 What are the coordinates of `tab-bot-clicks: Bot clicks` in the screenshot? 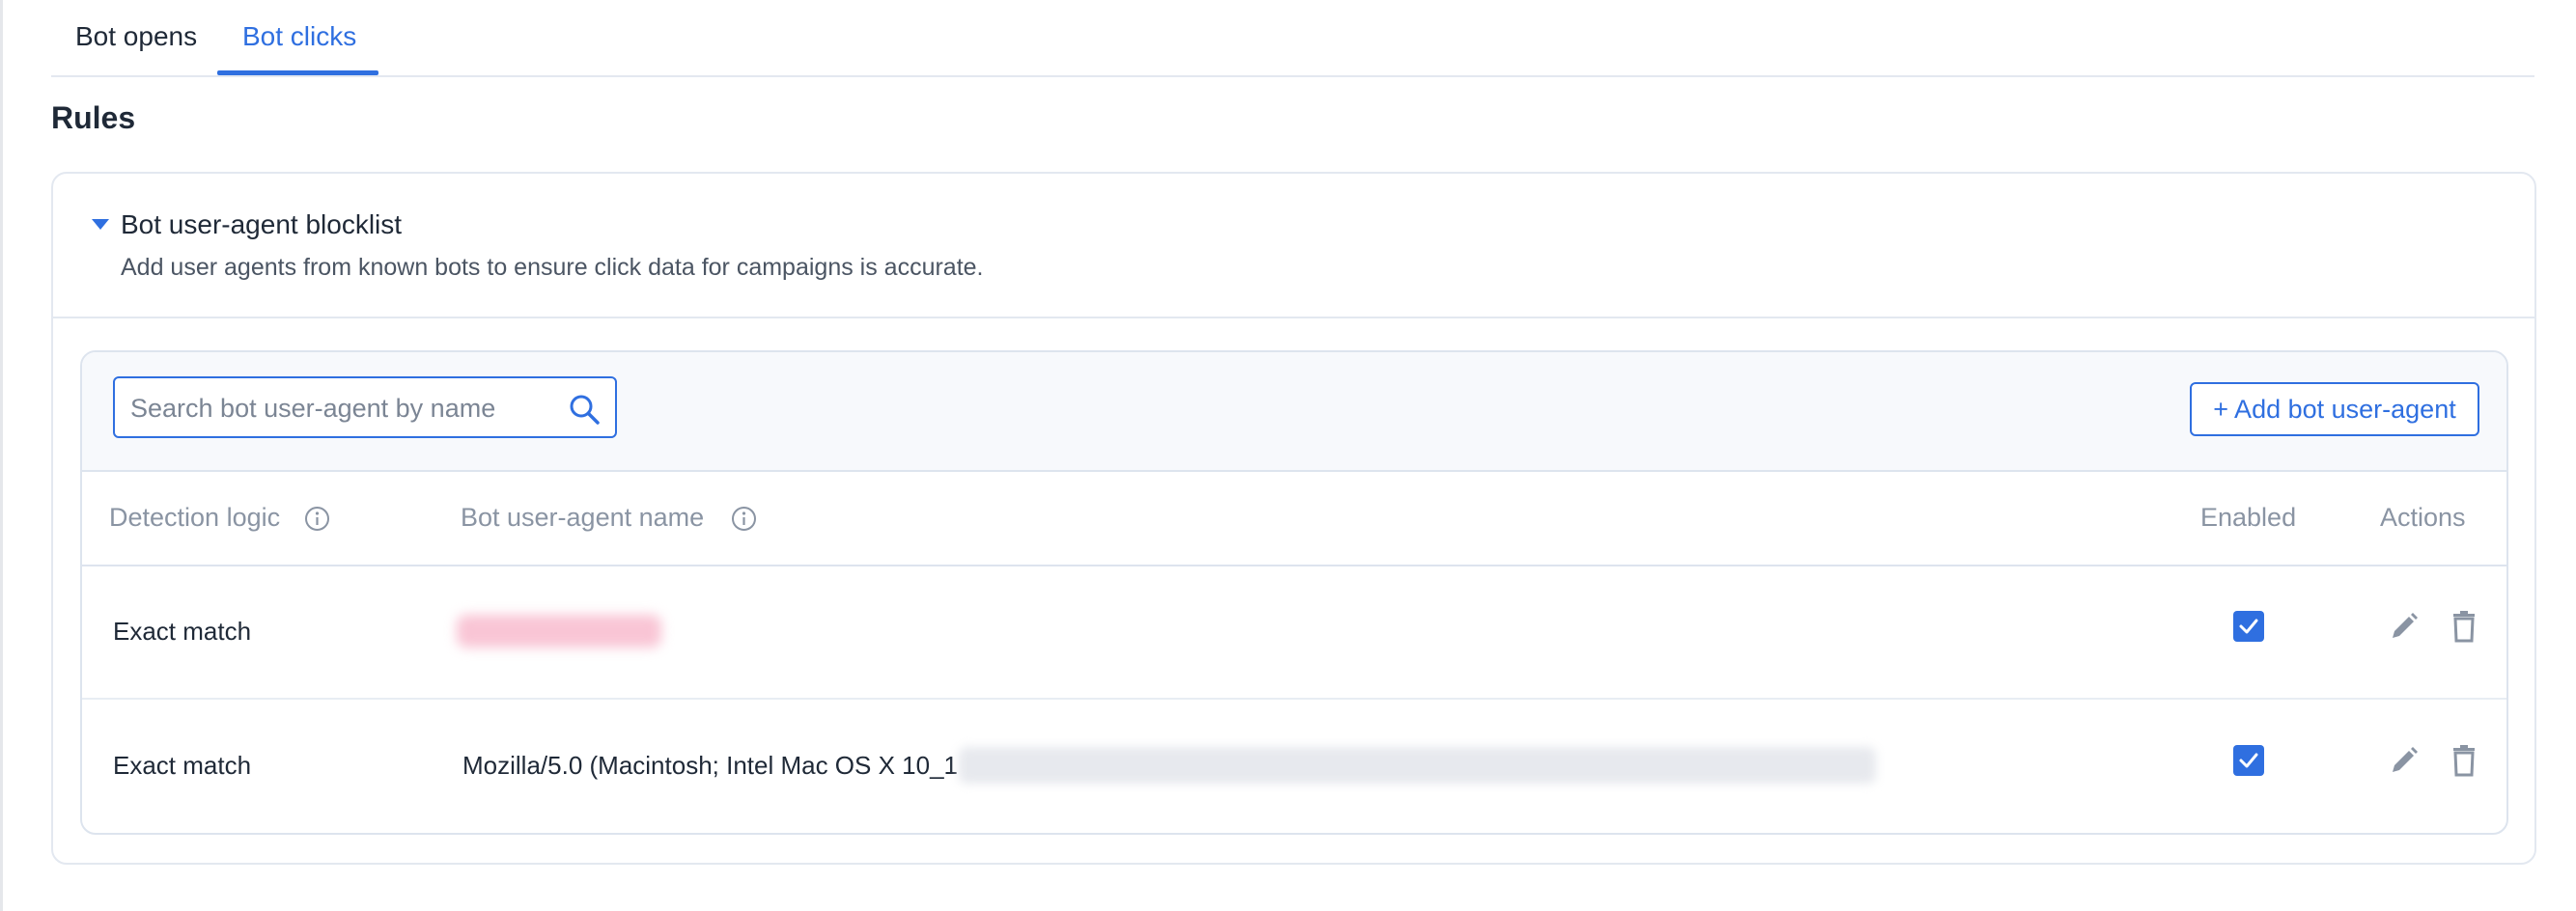 It's located at (299, 37).